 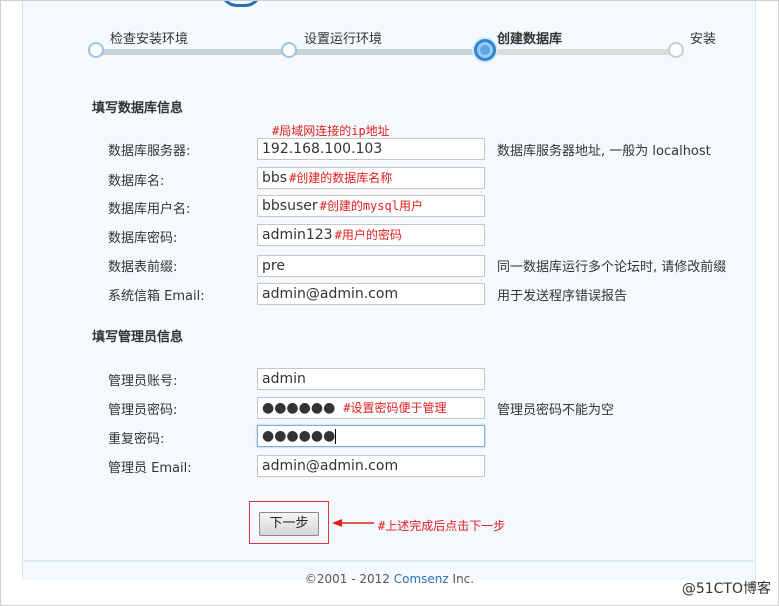 What do you see at coordinates (530, 39) in the screenshot?
I see `step-label-create-db: 创建数据库` at bounding box center [530, 39].